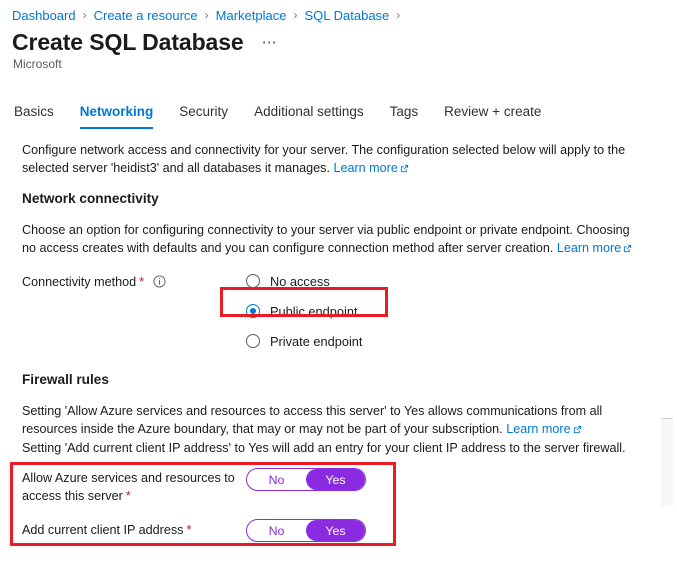 The height and width of the screenshot is (567, 677). Describe the element at coordinates (251, 15) in the screenshot. I see `breadcrumb-item-marketplace: Marketplace` at that location.